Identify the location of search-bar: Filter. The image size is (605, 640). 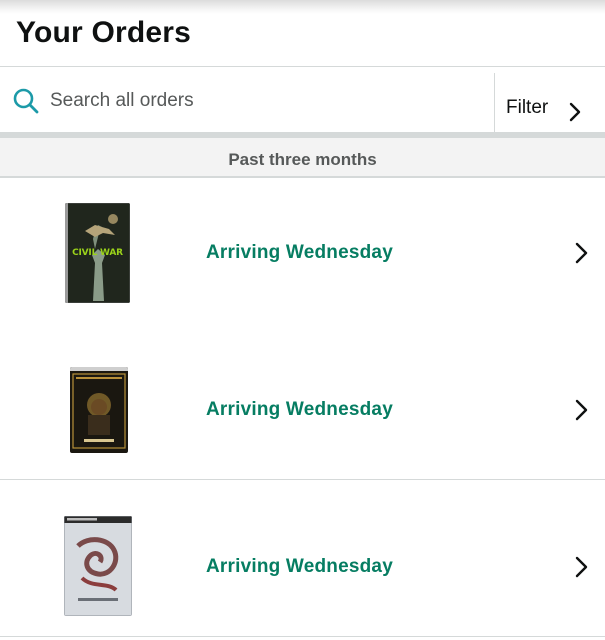
(302, 99).